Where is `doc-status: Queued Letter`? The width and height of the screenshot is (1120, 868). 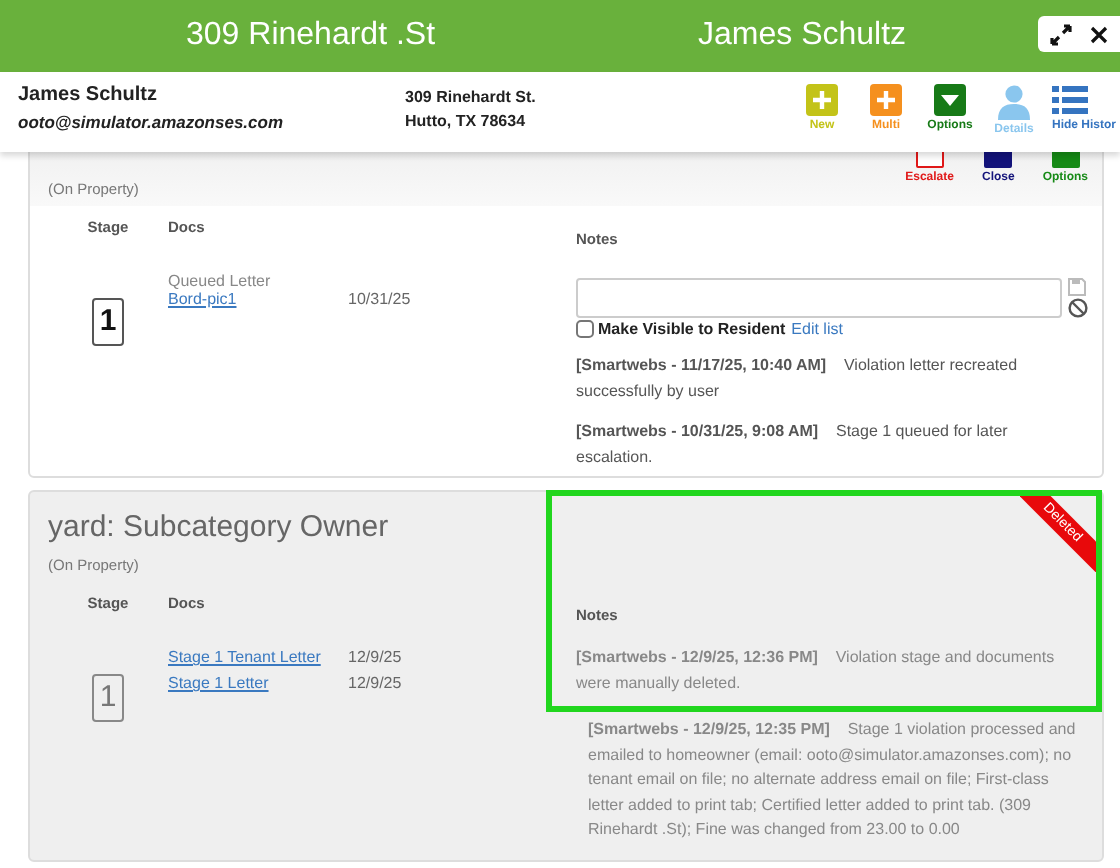
doc-status: Queued Letter is located at coordinates (220, 281).